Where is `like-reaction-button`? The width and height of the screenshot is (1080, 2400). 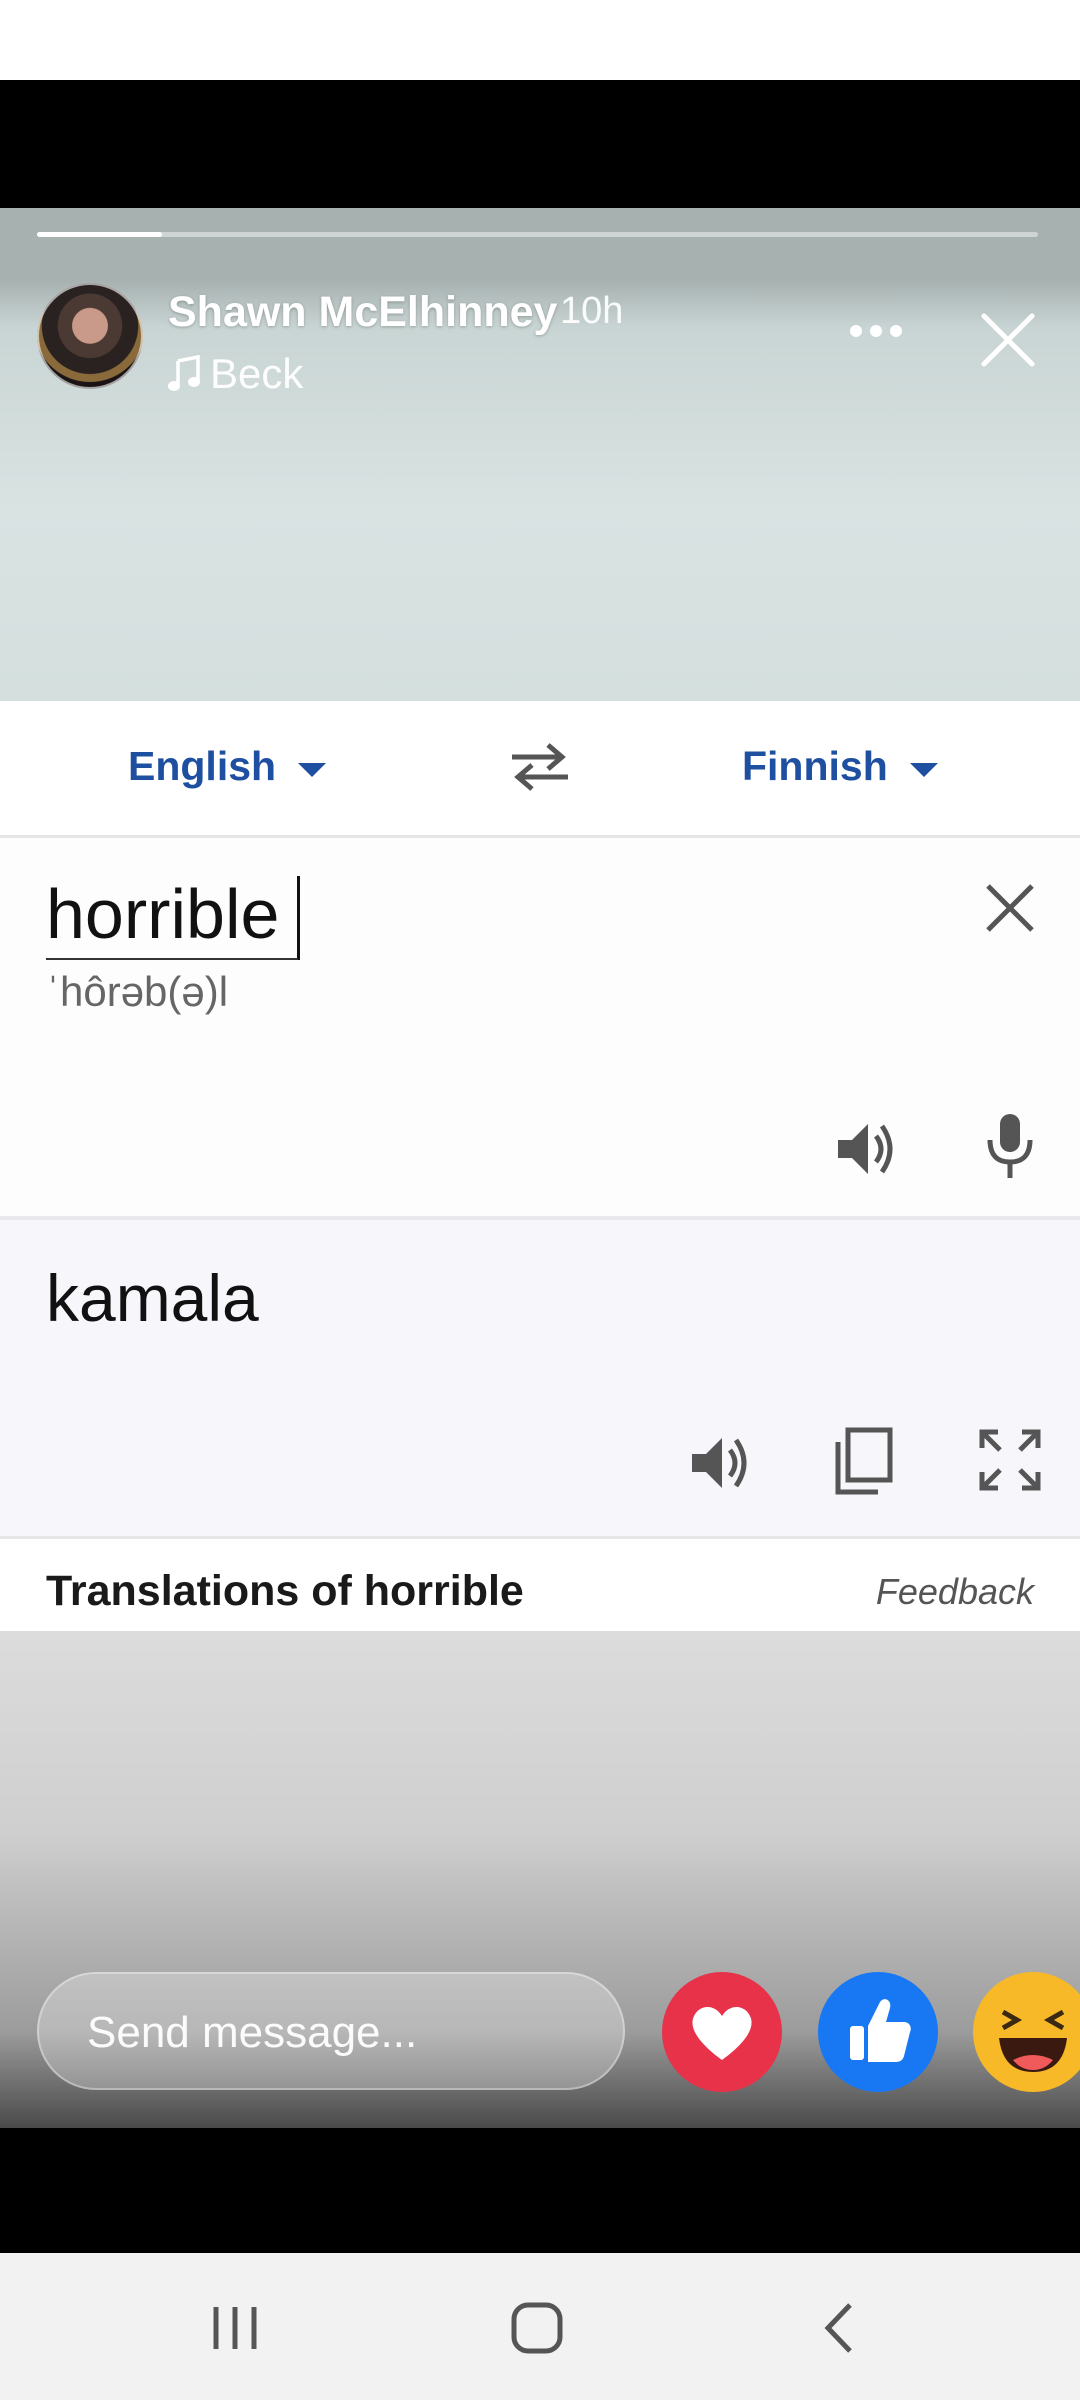 like-reaction-button is located at coordinates (878, 2032).